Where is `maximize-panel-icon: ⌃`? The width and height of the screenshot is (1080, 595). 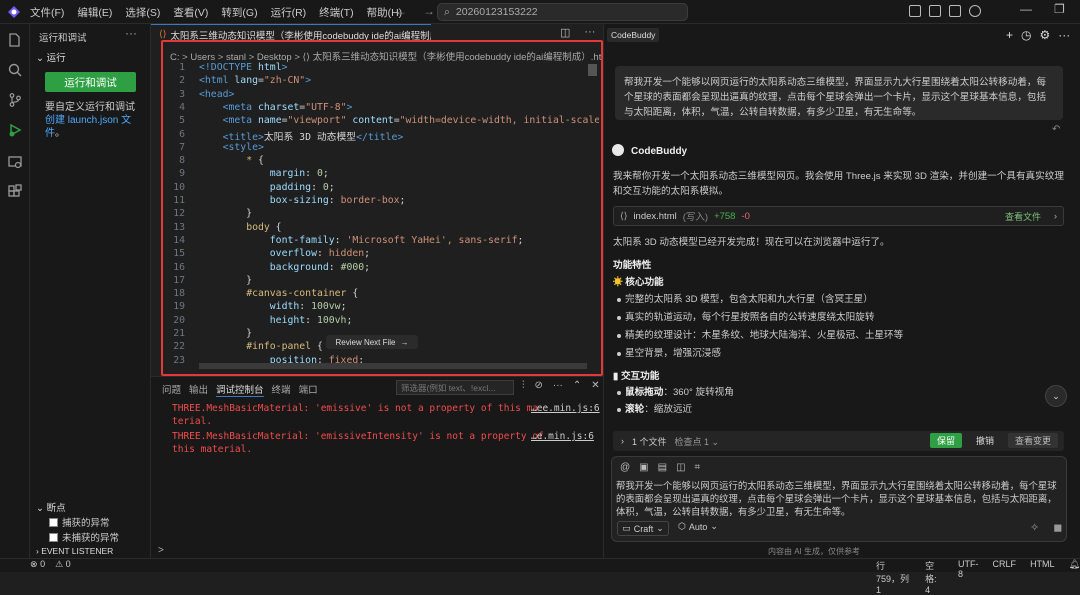 maximize-panel-icon: ⌃ is located at coordinates (577, 385).